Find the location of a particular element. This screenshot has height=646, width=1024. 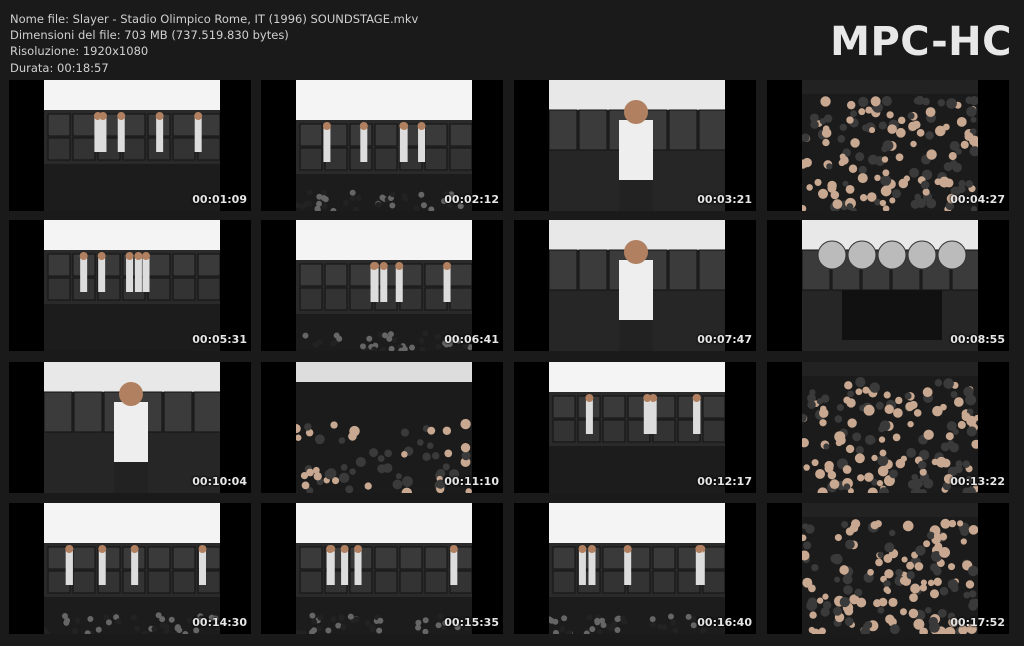

thumbnail: 00:13:22 is located at coordinates (888, 427).